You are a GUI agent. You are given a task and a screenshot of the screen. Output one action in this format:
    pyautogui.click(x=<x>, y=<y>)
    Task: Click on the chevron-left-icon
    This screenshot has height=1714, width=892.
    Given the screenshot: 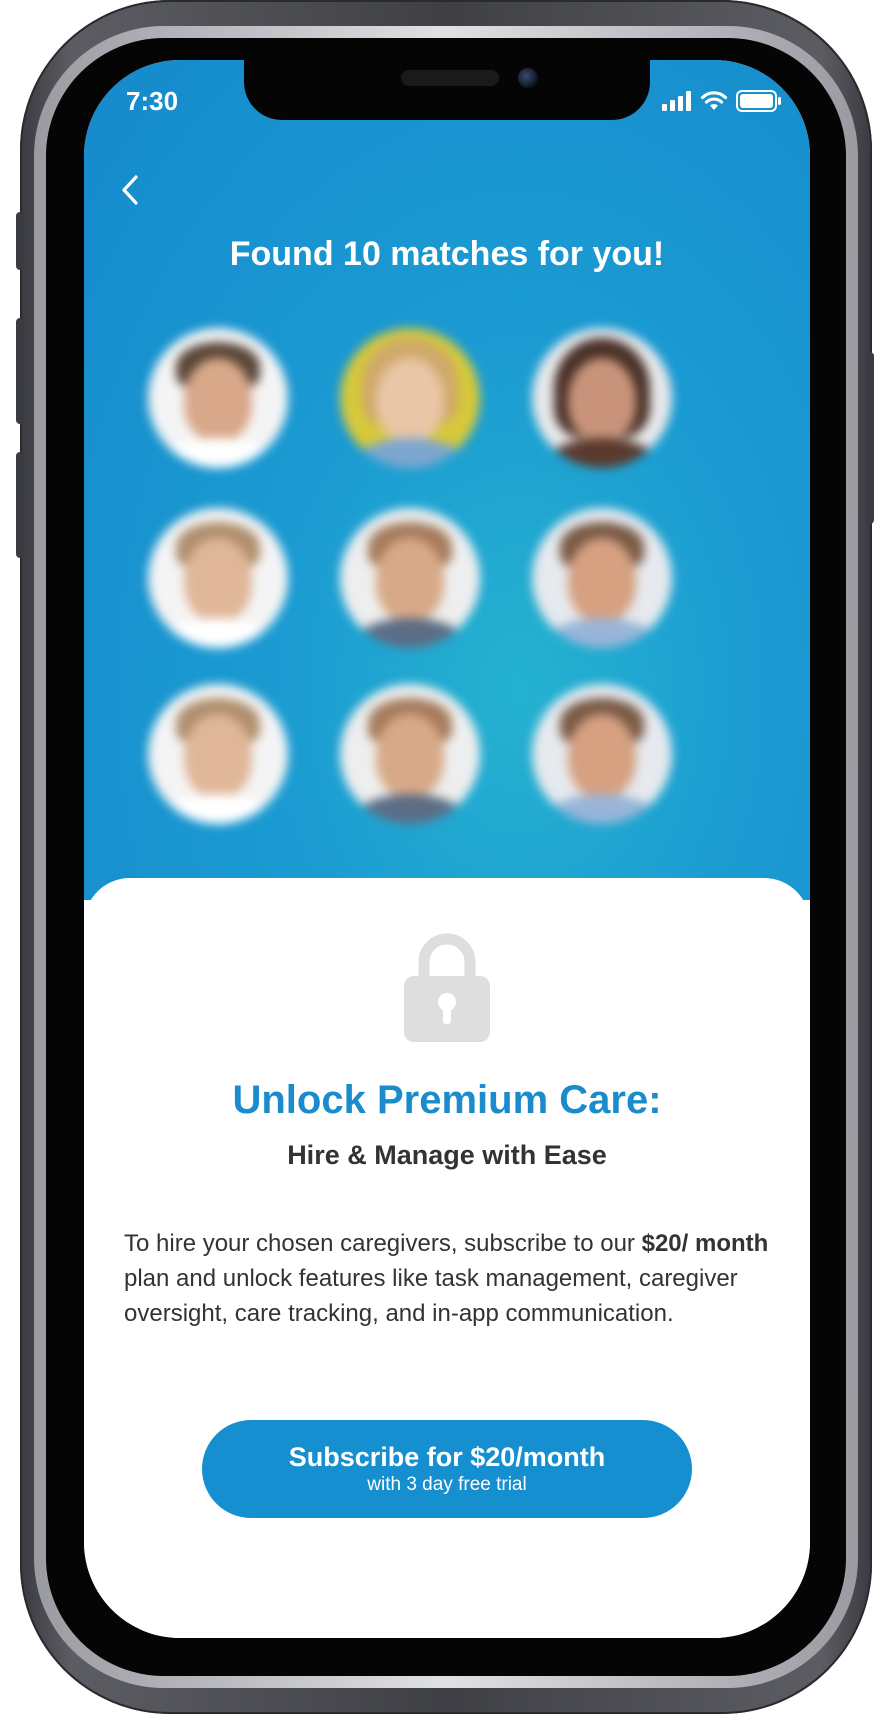 What is the action you would take?
    pyautogui.click(x=130, y=190)
    